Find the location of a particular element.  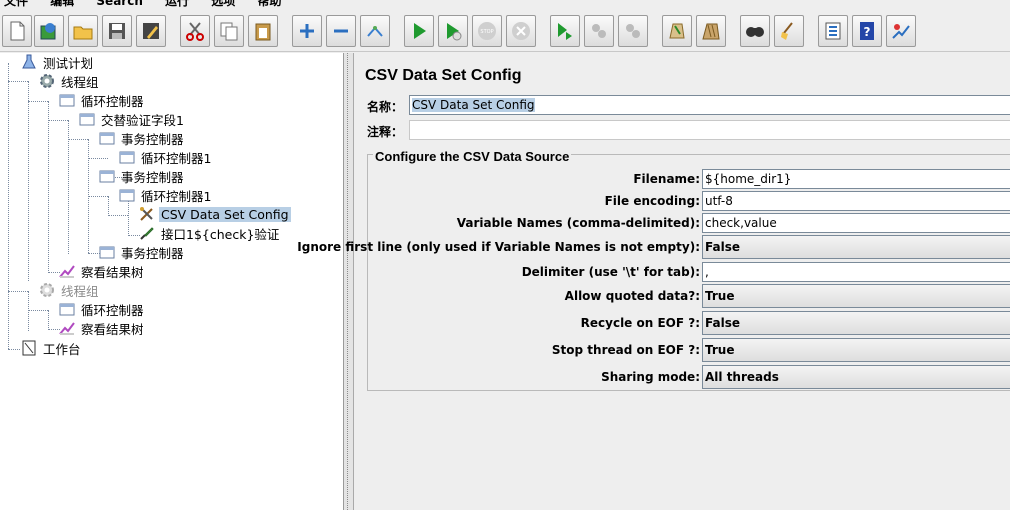

menu-run: 运行 is located at coordinates (177, 4).